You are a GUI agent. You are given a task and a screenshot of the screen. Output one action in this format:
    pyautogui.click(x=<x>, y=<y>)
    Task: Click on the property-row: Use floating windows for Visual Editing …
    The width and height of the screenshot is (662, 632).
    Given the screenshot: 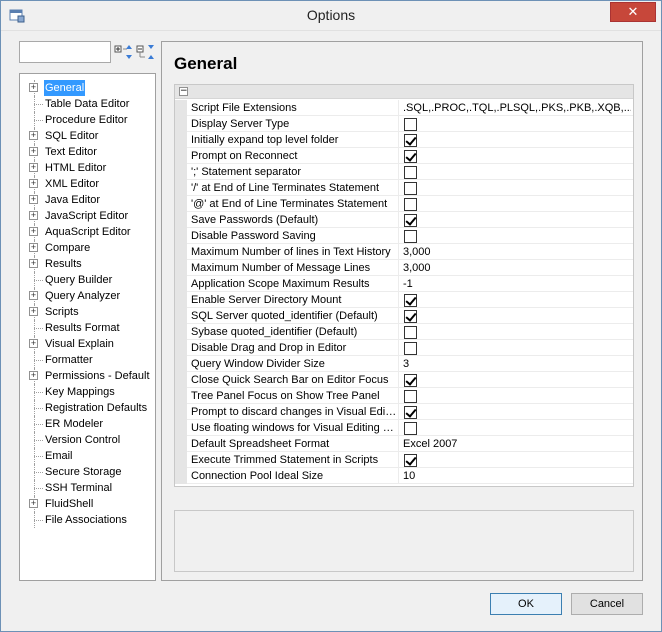 What is the action you would take?
    pyautogui.click(x=404, y=428)
    